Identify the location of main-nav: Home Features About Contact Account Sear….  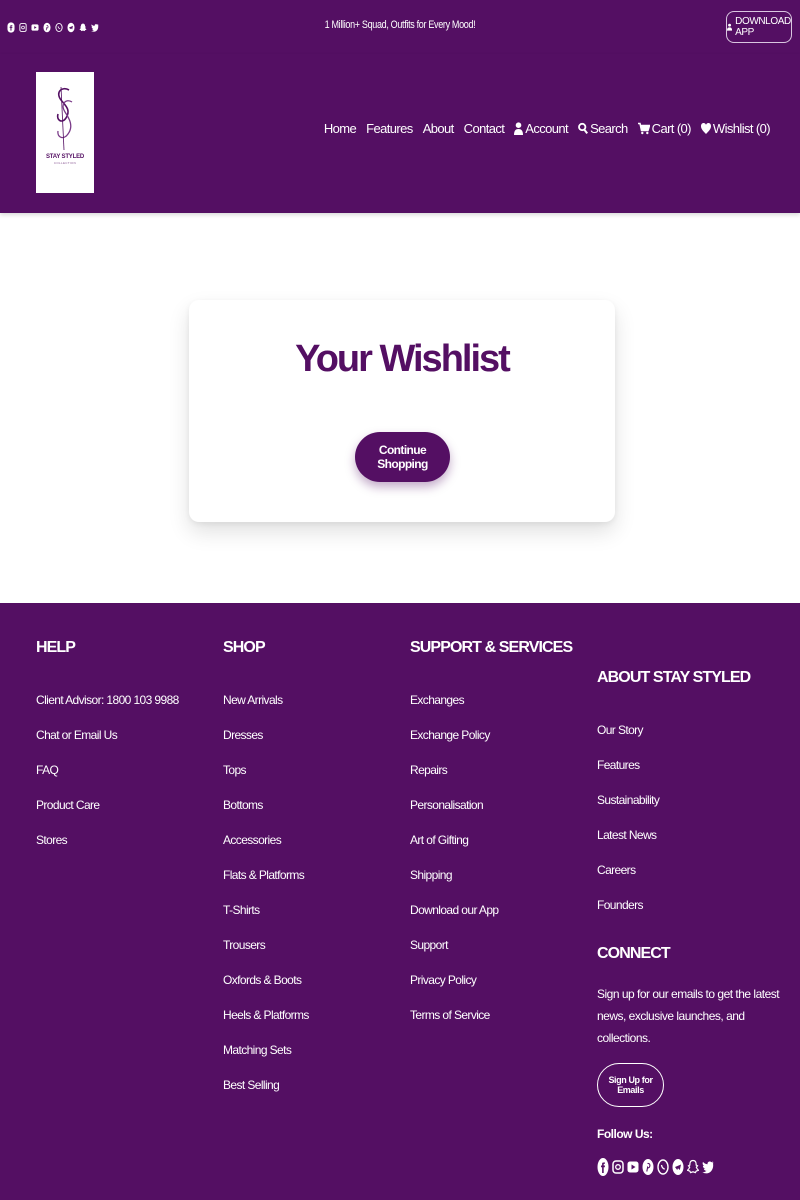
(547, 128).